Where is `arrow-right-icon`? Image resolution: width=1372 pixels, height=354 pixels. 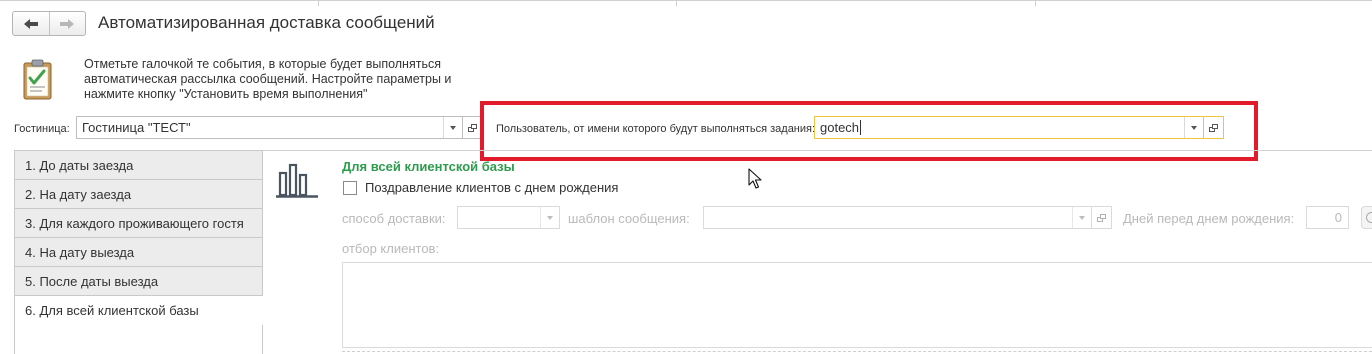
arrow-right-icon is located at coordinates (67, 23).